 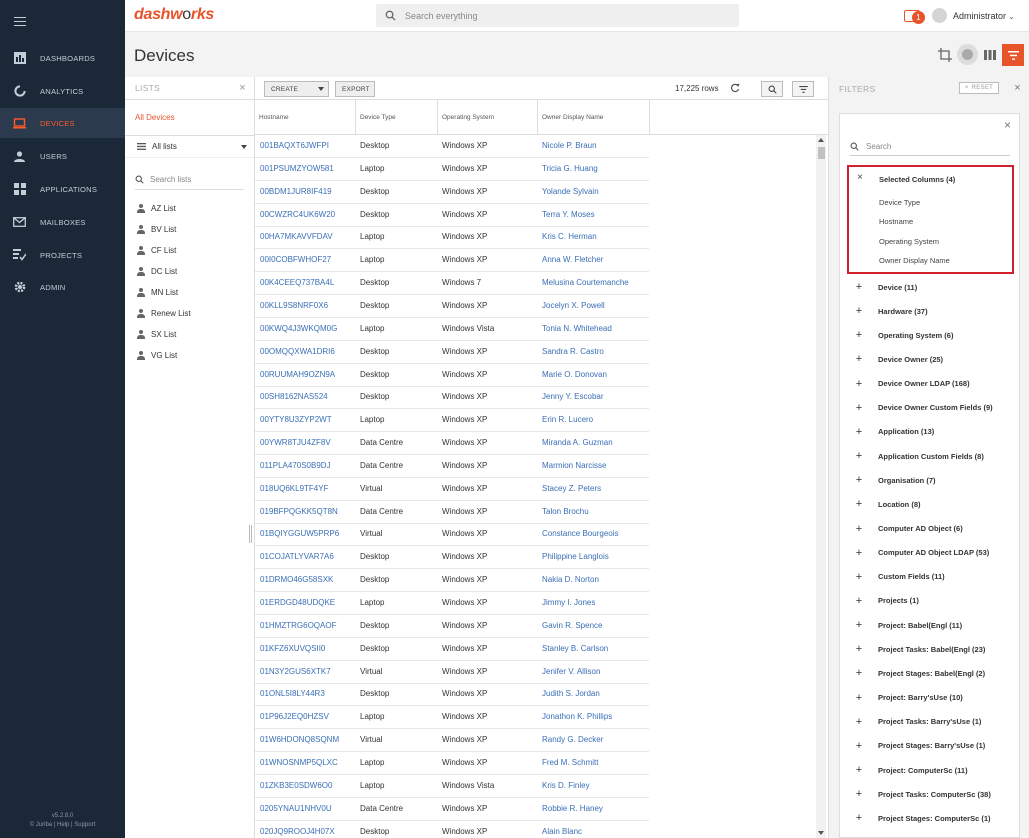 I want to click on filter-category: + Device Owner (25), so click(x=929, y=359).